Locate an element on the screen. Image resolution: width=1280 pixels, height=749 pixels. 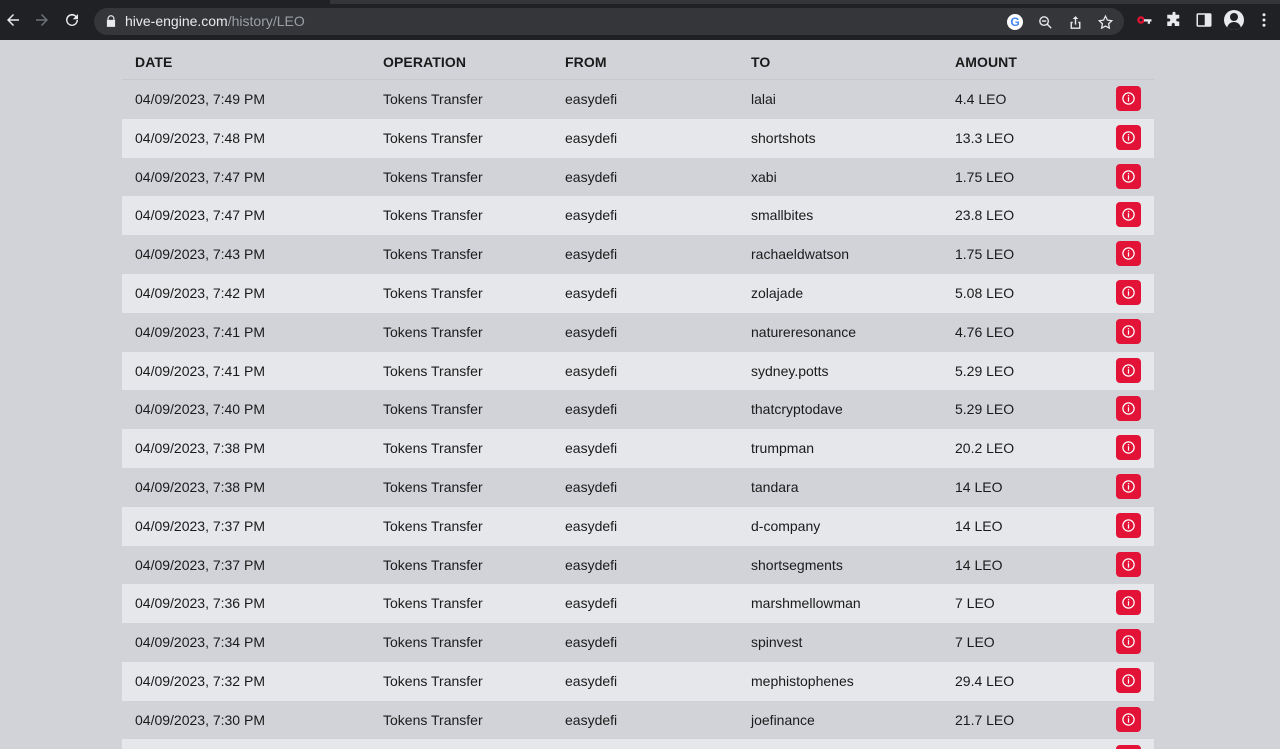
extension-key-icon is located at coordinates (1144, 20).